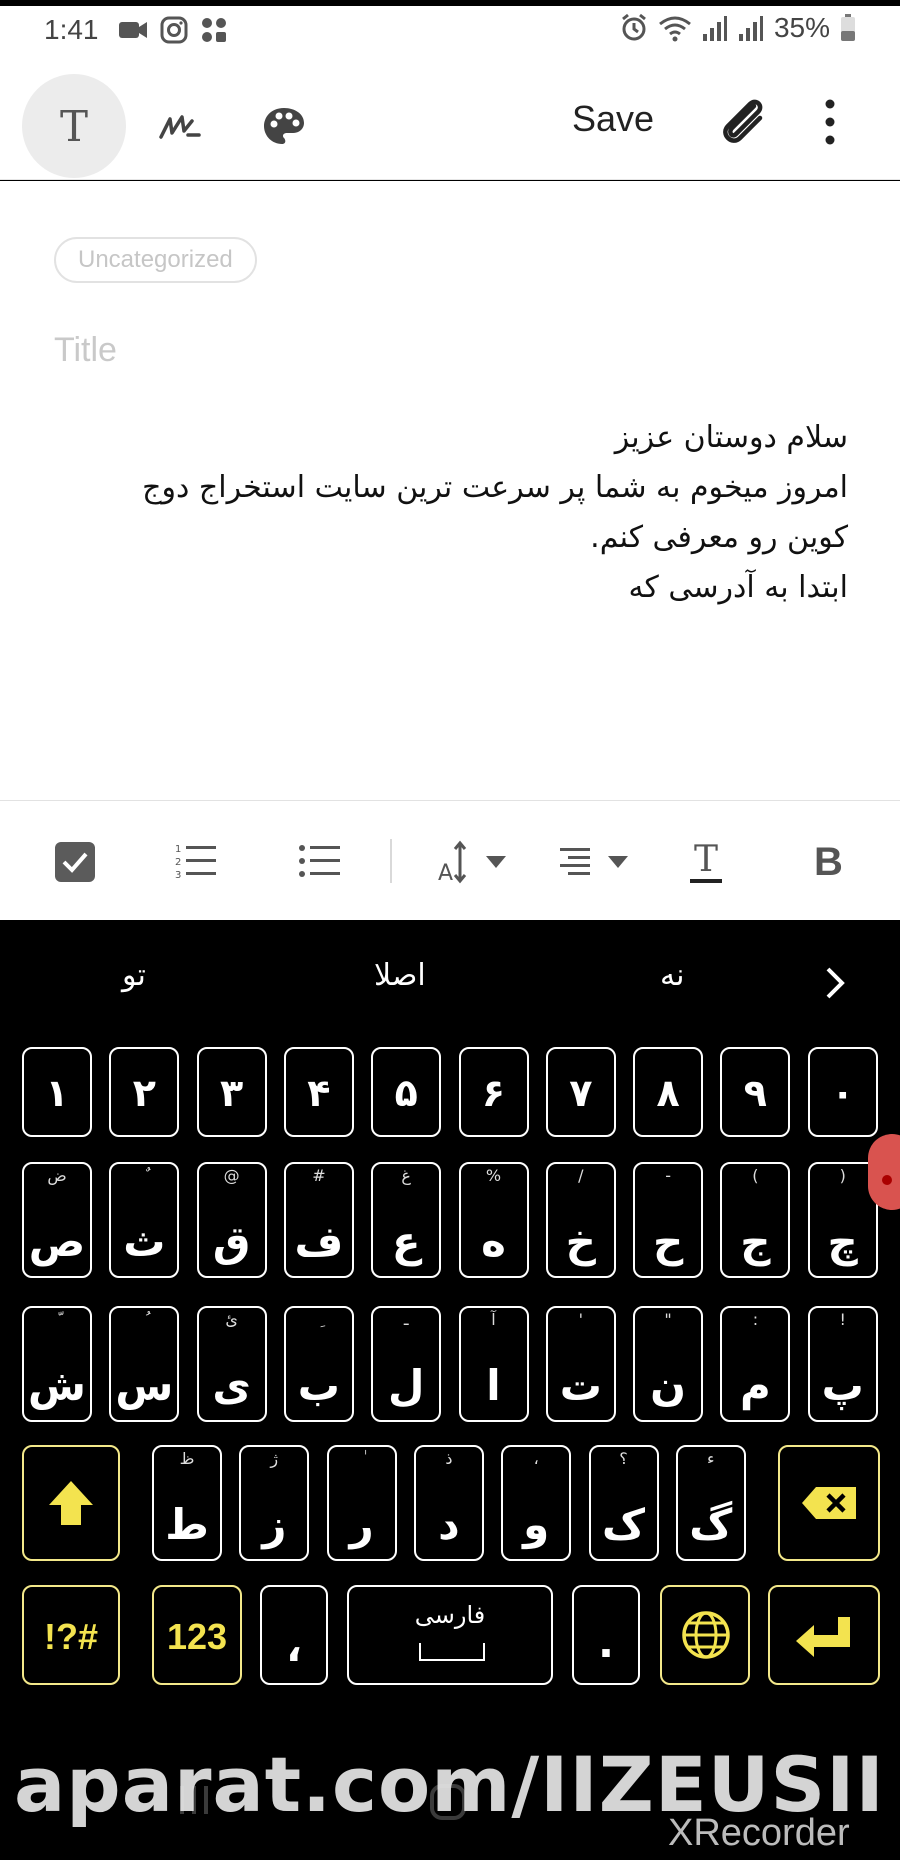  I want to click on number-key: ۷, so click(580, 1092).